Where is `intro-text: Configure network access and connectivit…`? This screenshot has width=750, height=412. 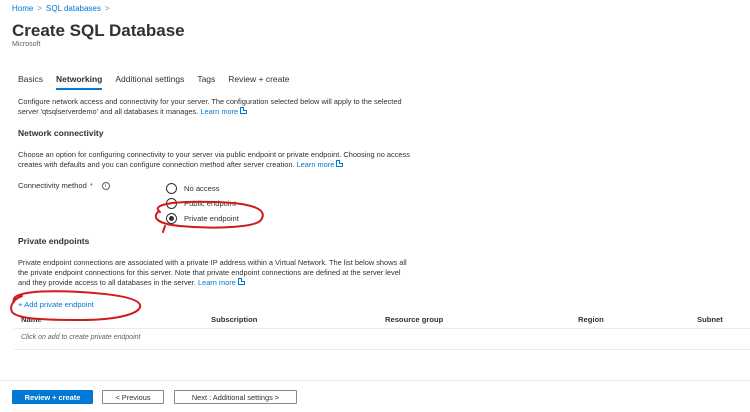 intro-text: Configure network access and connectivit… is located at coordinates (210, 107).